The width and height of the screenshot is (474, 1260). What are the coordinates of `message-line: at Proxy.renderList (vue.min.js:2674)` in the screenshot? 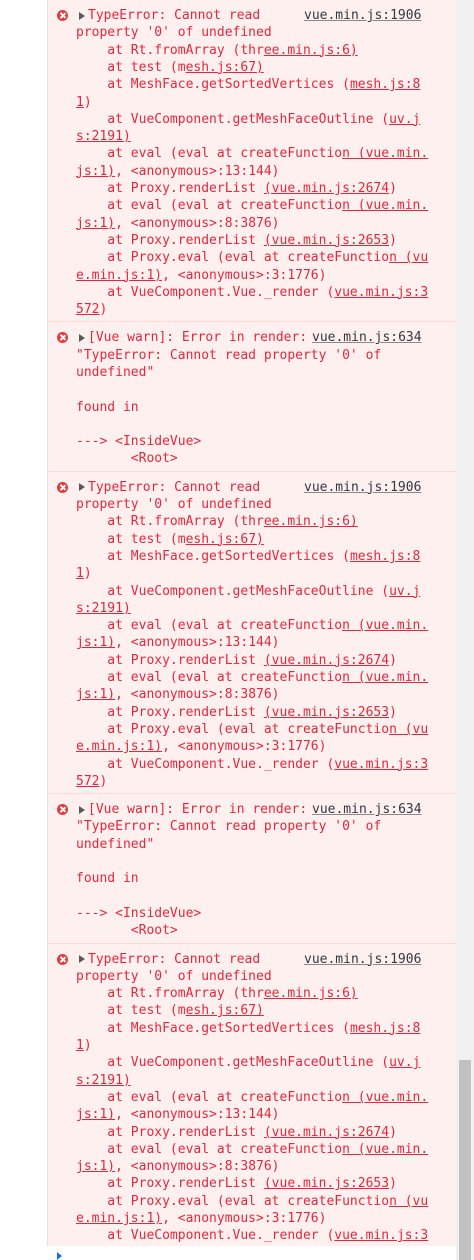 It's located at (236, 660).